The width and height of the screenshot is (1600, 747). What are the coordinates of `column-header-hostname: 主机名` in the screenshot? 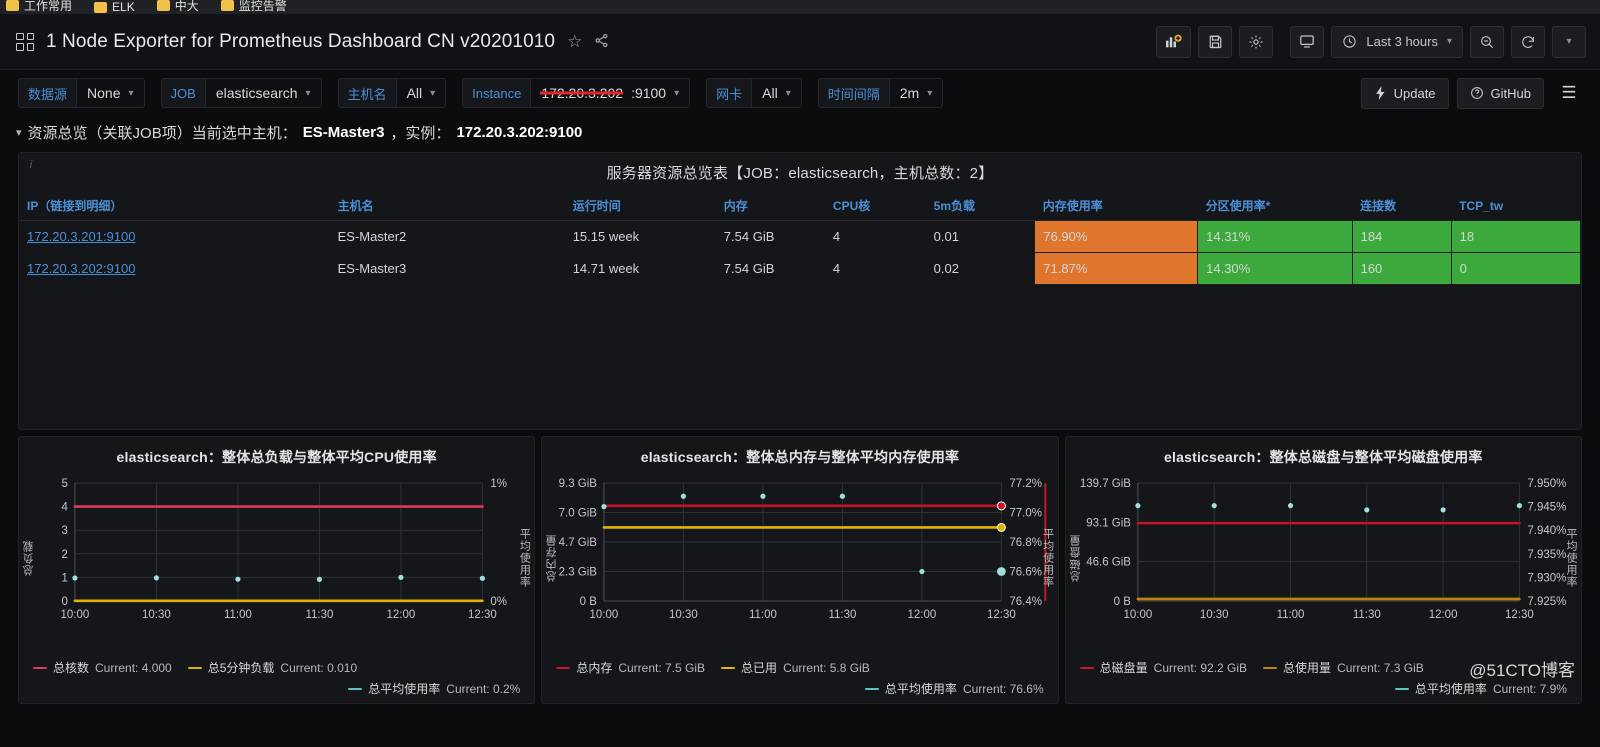 It's located at (447, 207).